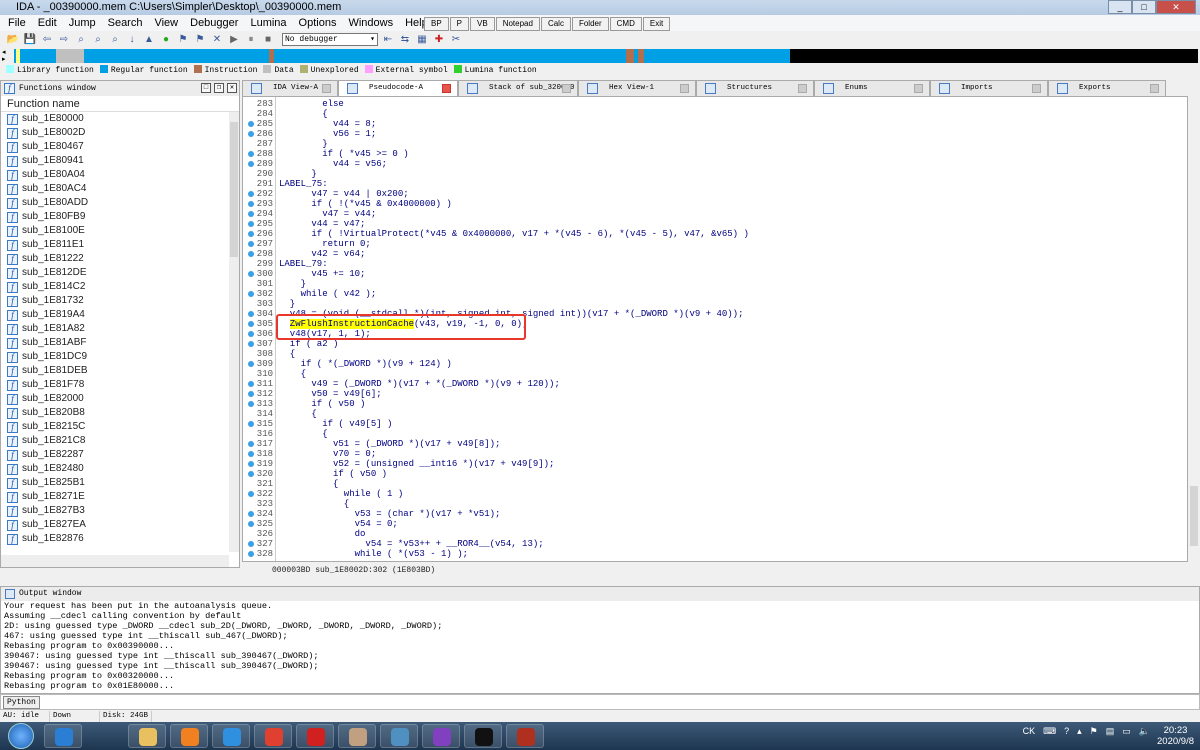 The image size is (1200, 750). I want to click on menu-item-view: View, so click(166, 23).